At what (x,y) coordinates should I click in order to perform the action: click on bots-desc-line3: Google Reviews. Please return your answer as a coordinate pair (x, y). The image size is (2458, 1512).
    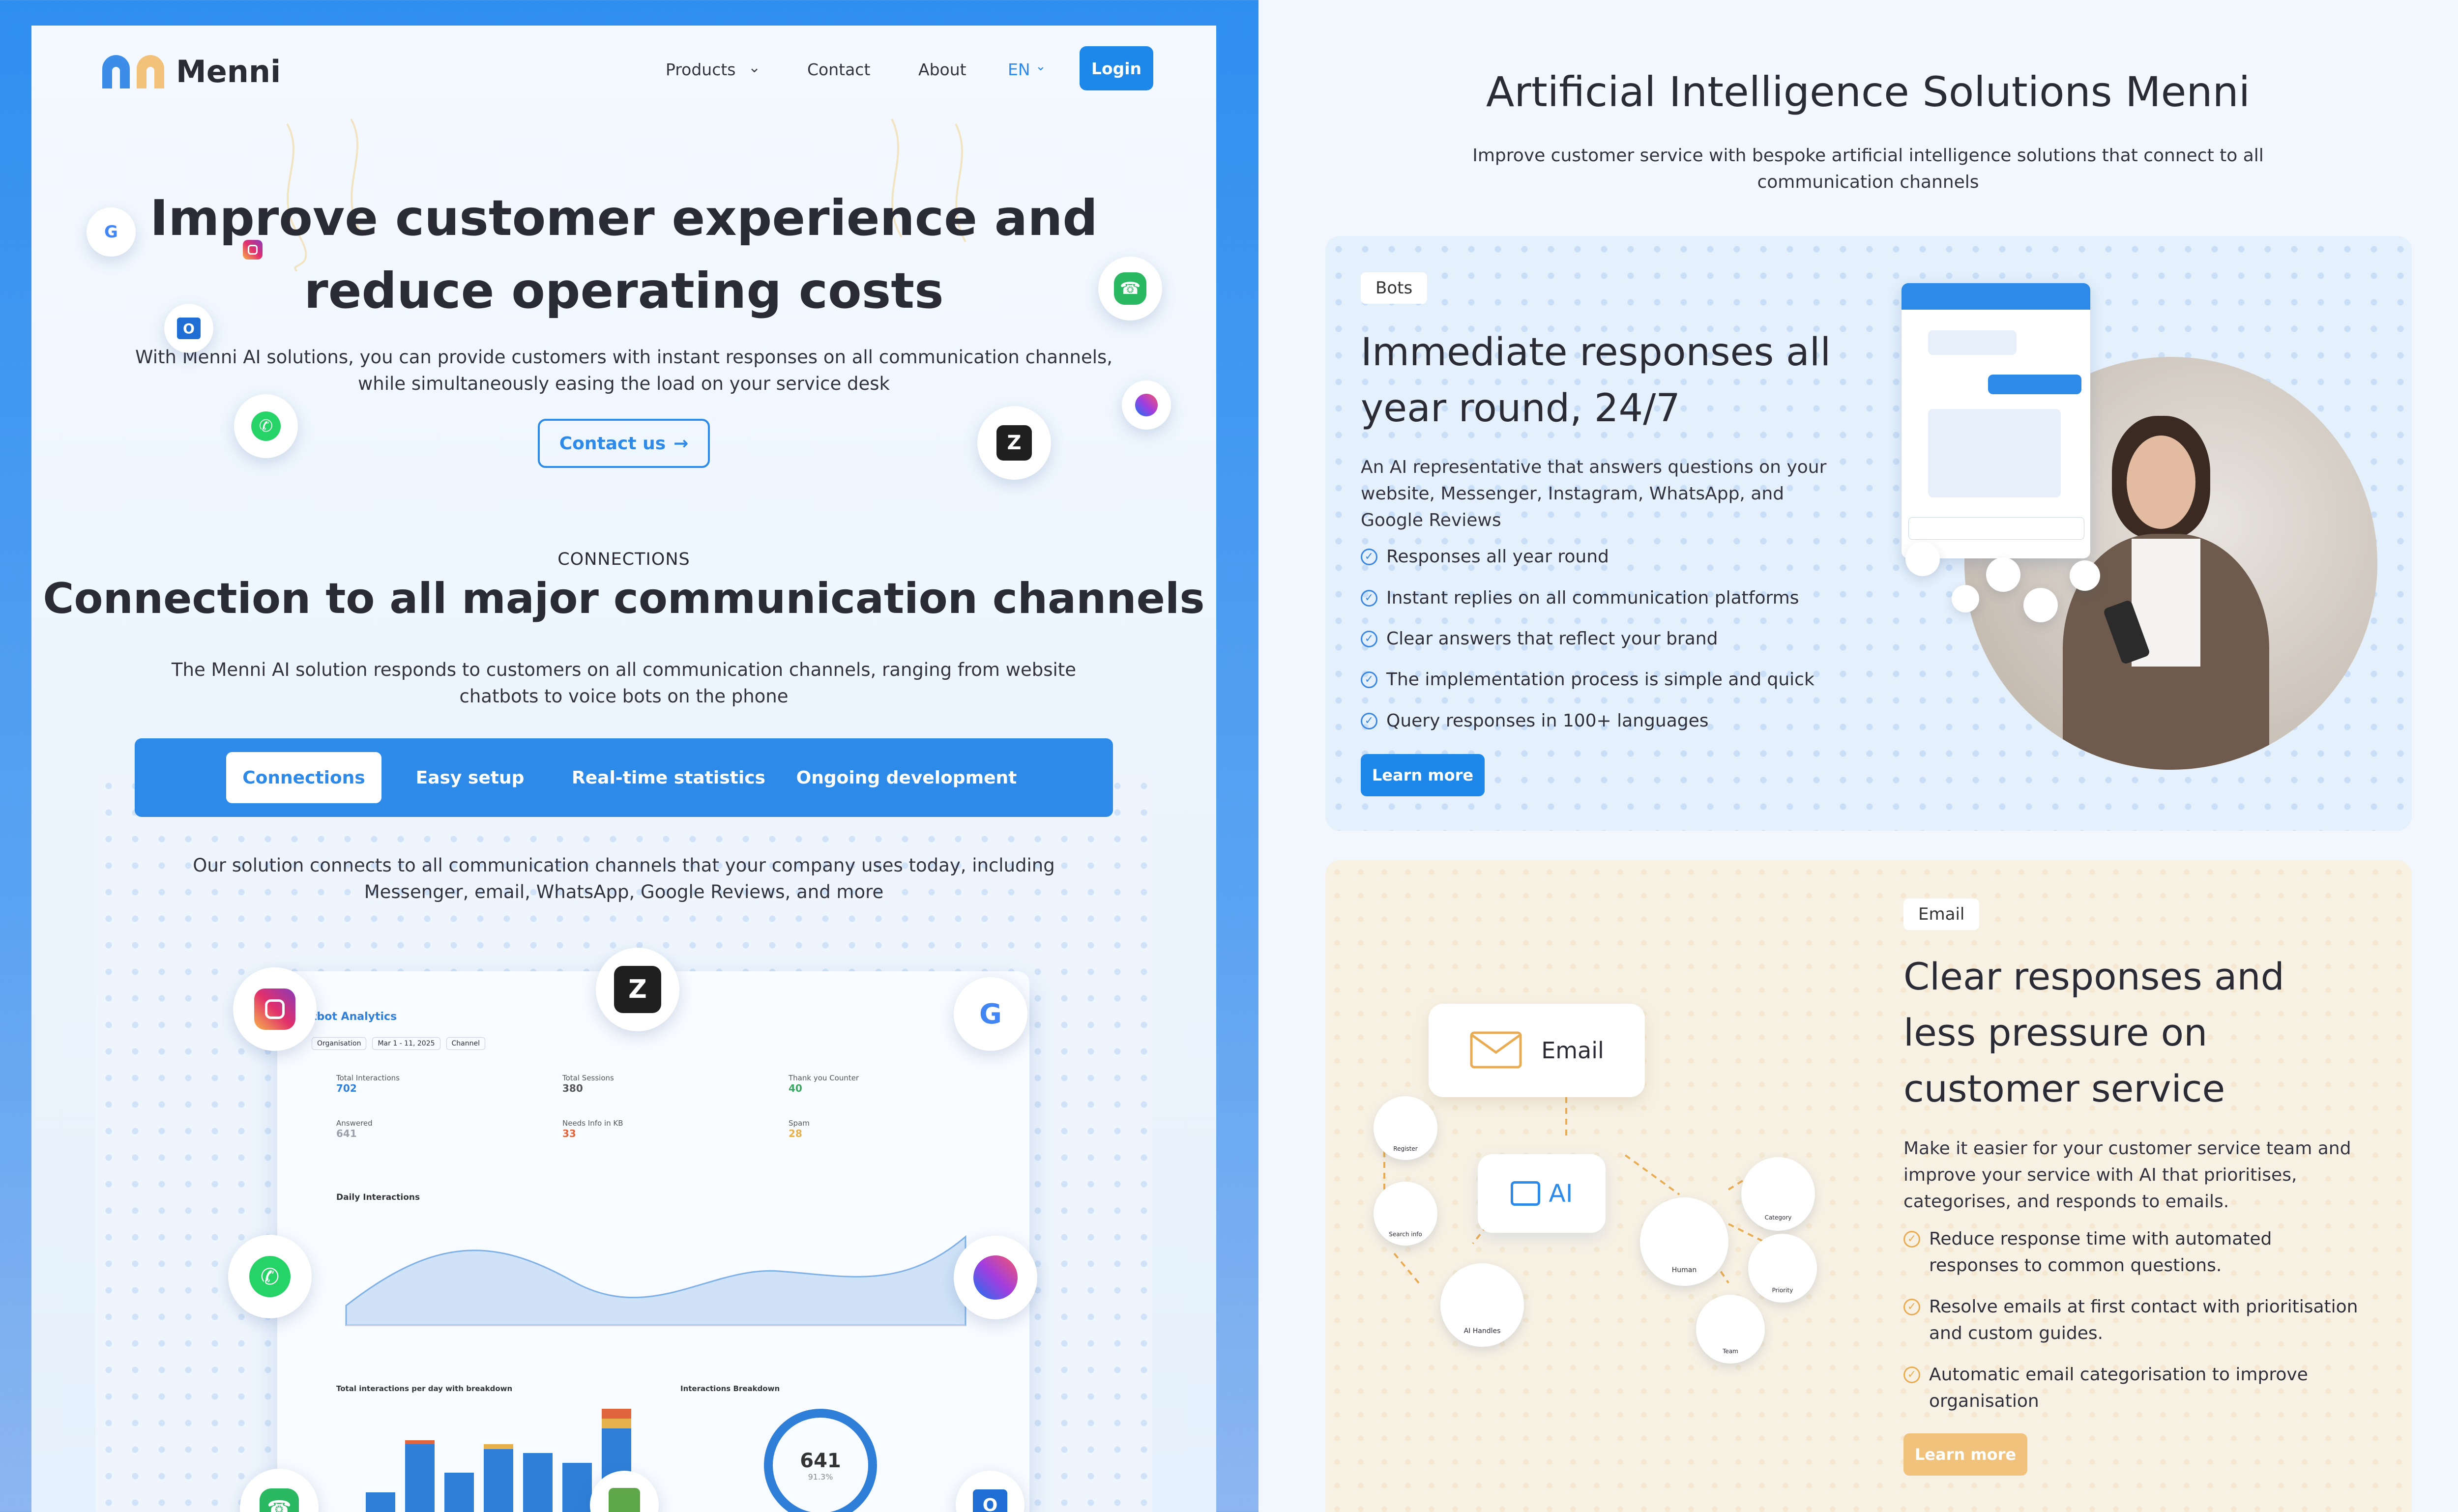
    Looking at the image, I should click on (1431, 520).